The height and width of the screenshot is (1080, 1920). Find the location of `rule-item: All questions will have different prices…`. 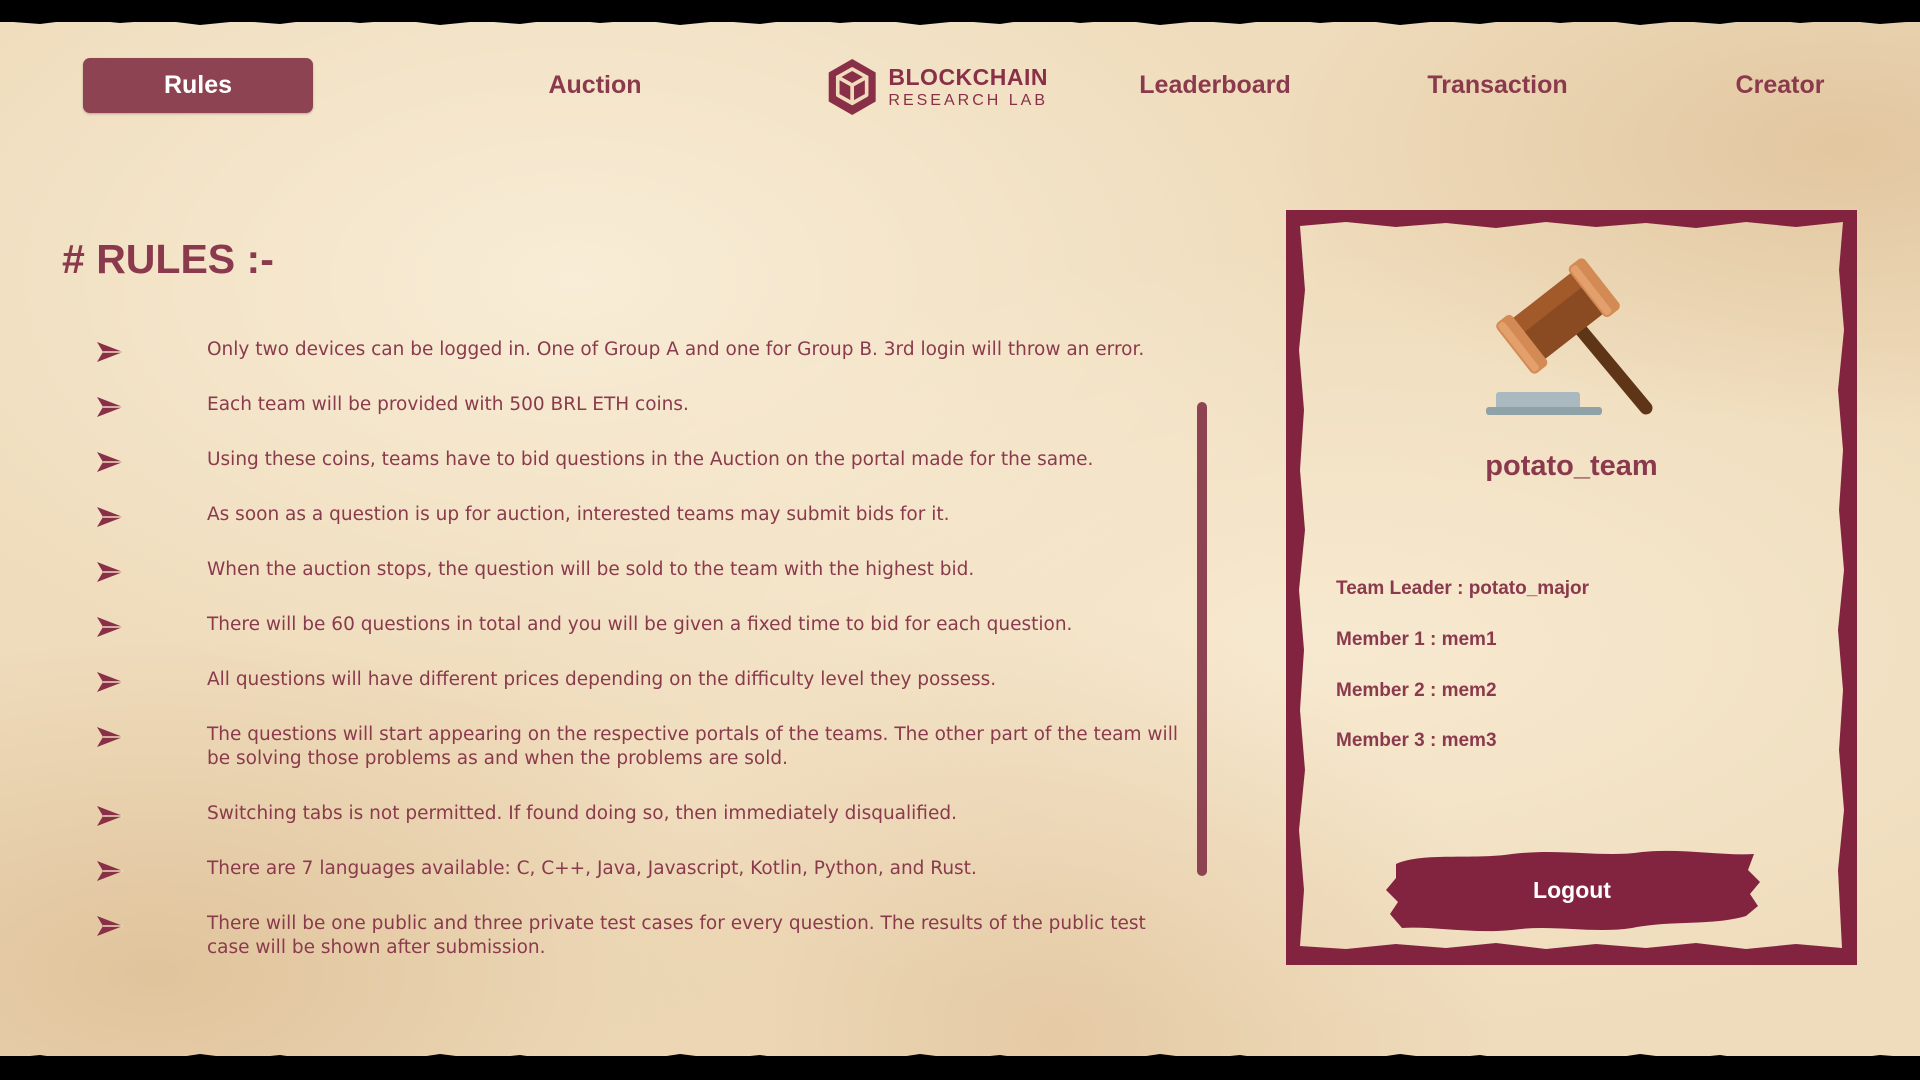

rule-item: All questions will have different prices… is located at coordinates (641, 680).